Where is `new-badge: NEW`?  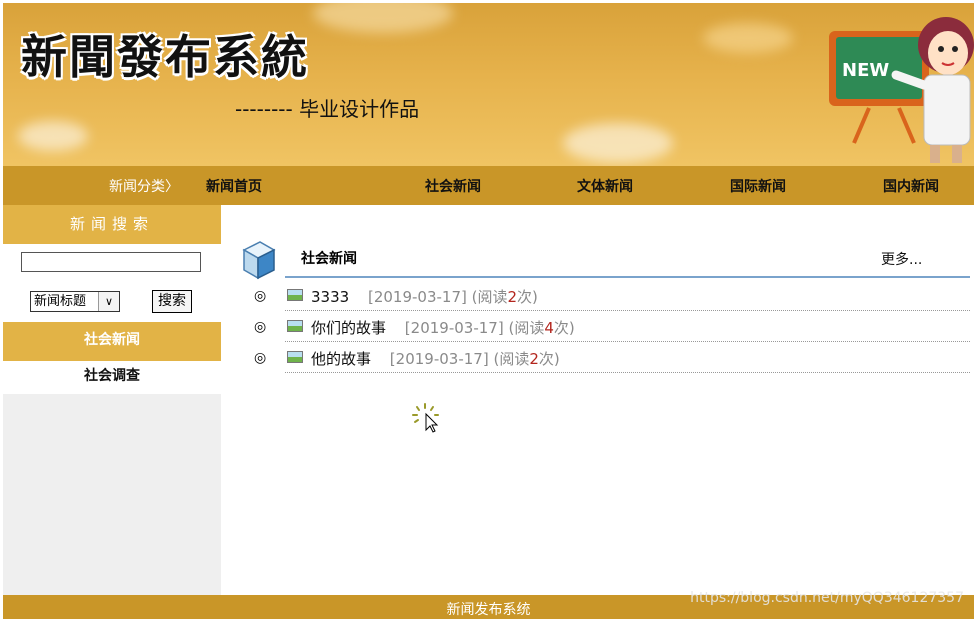
new-badge: NEW is located at coordinates (865, 70).